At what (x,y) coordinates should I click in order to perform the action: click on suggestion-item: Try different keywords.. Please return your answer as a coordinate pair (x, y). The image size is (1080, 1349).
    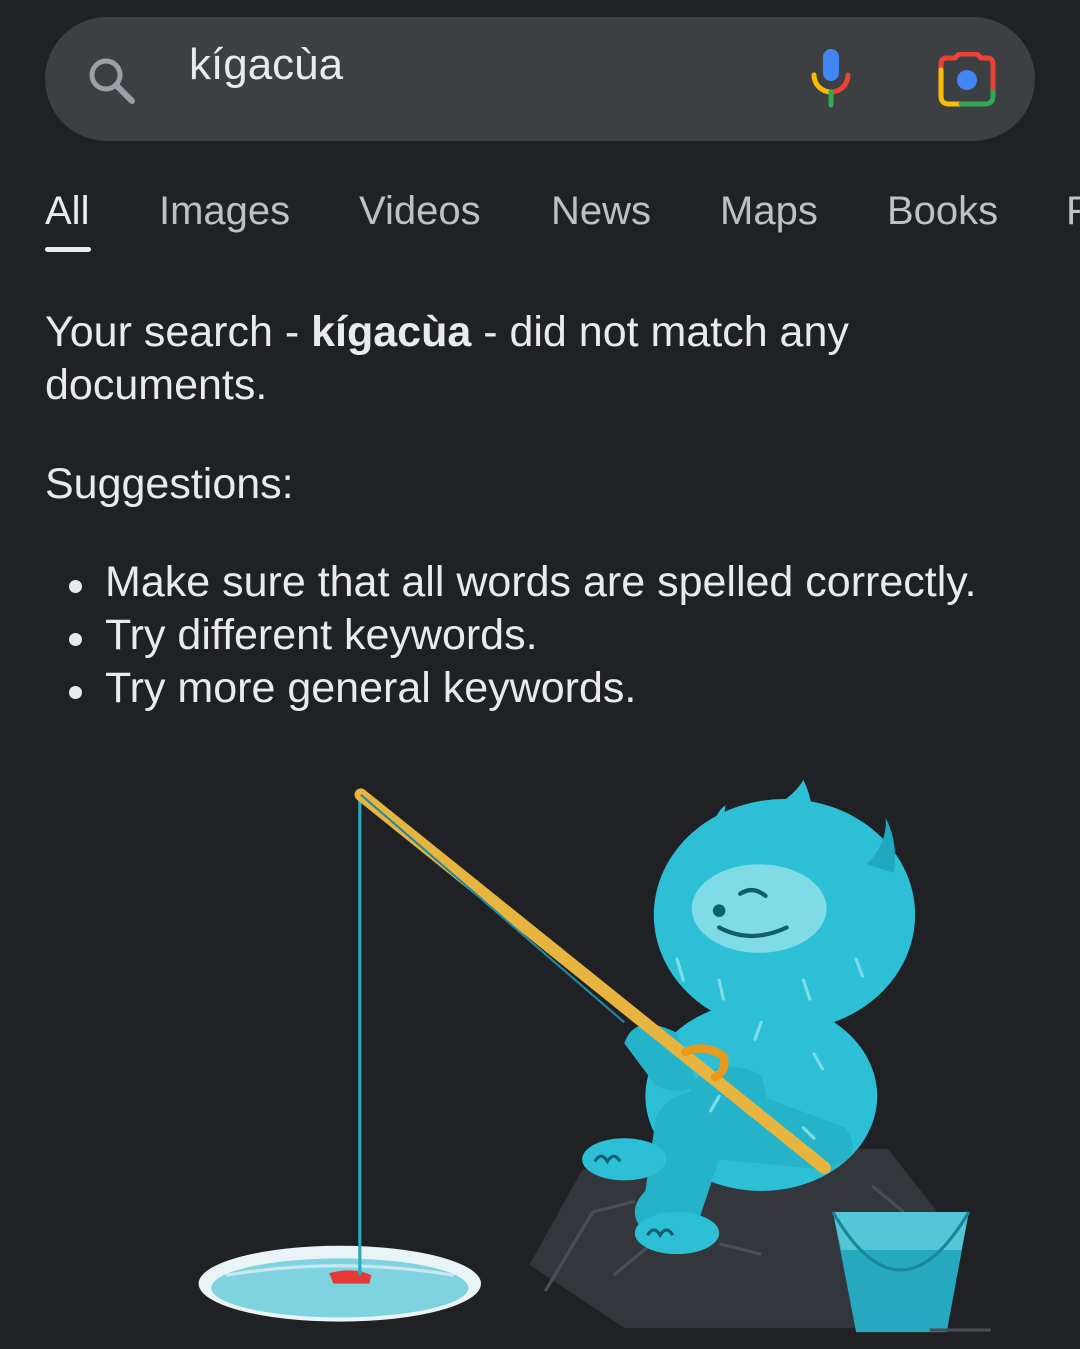
    Looking at the image, I should click on (511, 635).